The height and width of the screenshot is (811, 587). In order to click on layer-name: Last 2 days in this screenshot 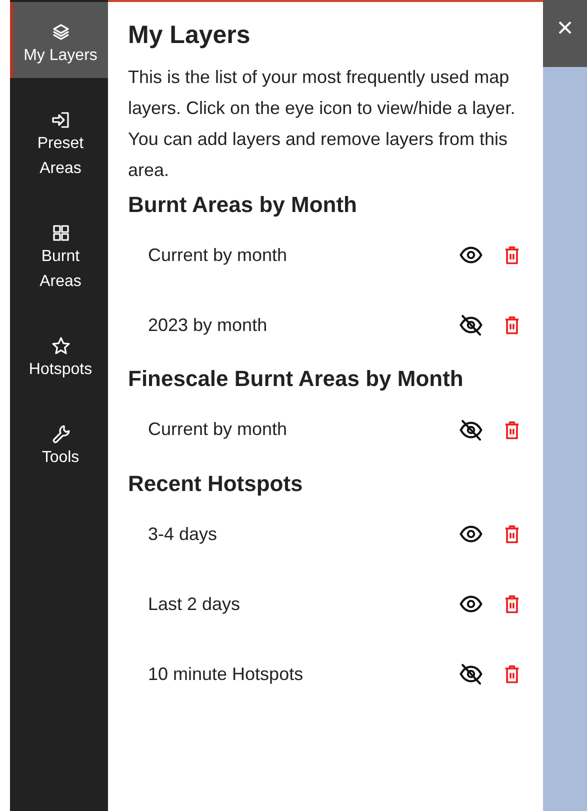, I will do `click(195, 604)`.